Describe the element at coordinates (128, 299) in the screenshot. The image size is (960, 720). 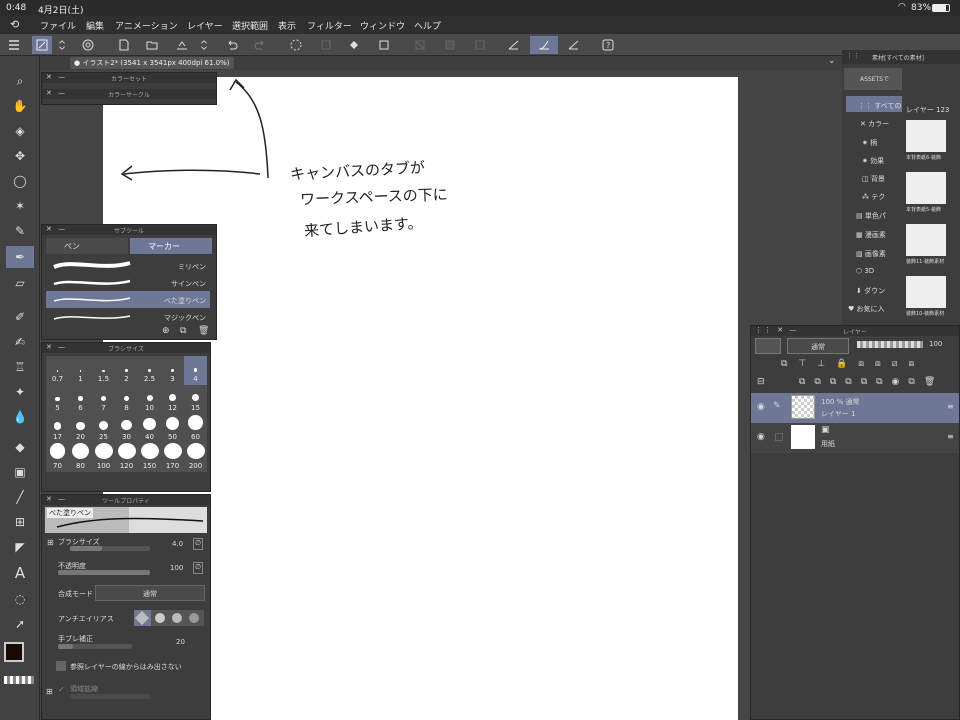
I see `subtool-item-3: べた塗りペン` at that location.